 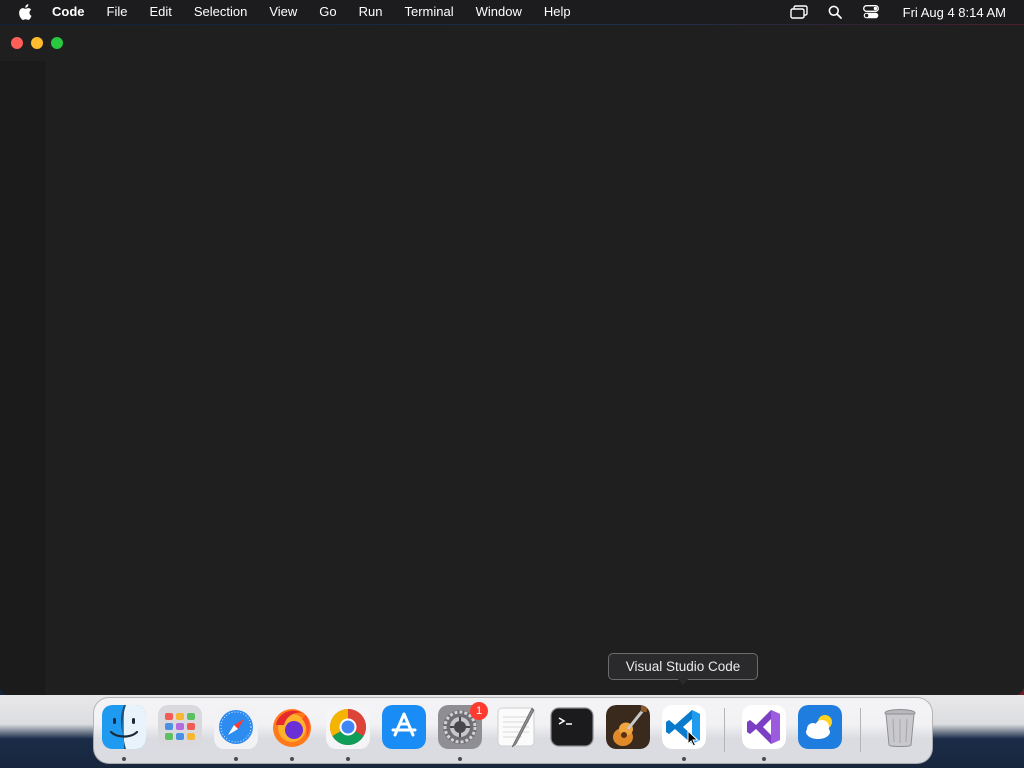 I want to click on safari-icon, so click(x=236, y=727).